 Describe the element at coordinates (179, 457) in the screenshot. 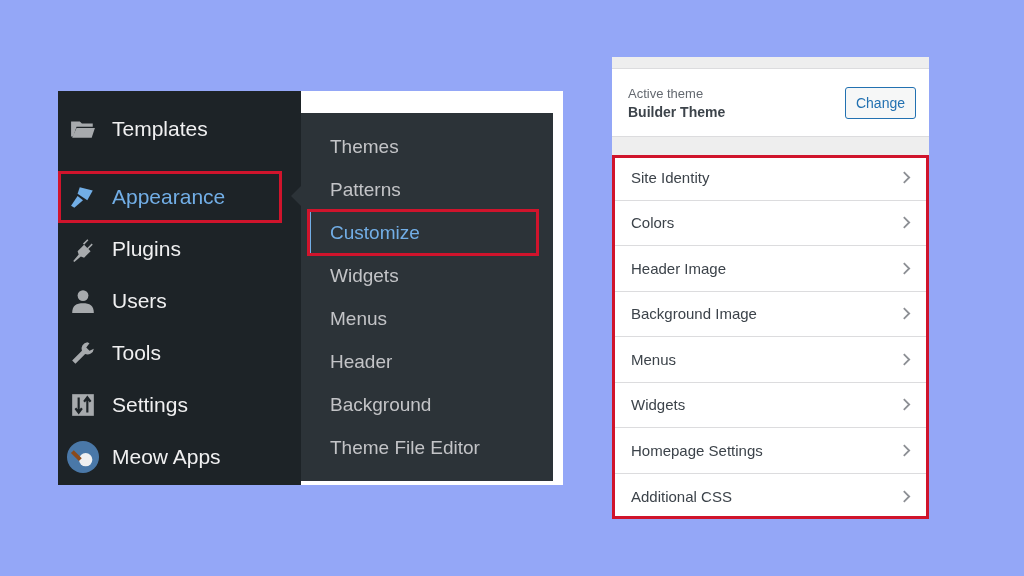

I see `sidebar-item: Meow Apps` at that location.